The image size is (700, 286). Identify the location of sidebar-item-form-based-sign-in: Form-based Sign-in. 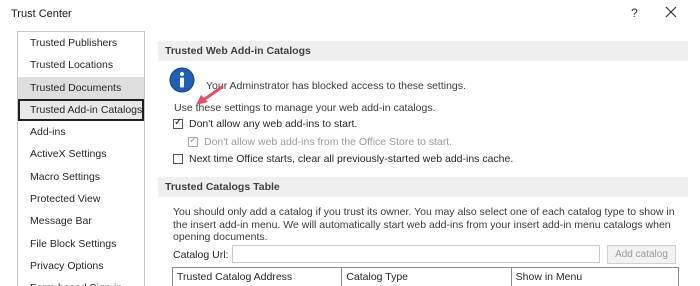
(81, 281).